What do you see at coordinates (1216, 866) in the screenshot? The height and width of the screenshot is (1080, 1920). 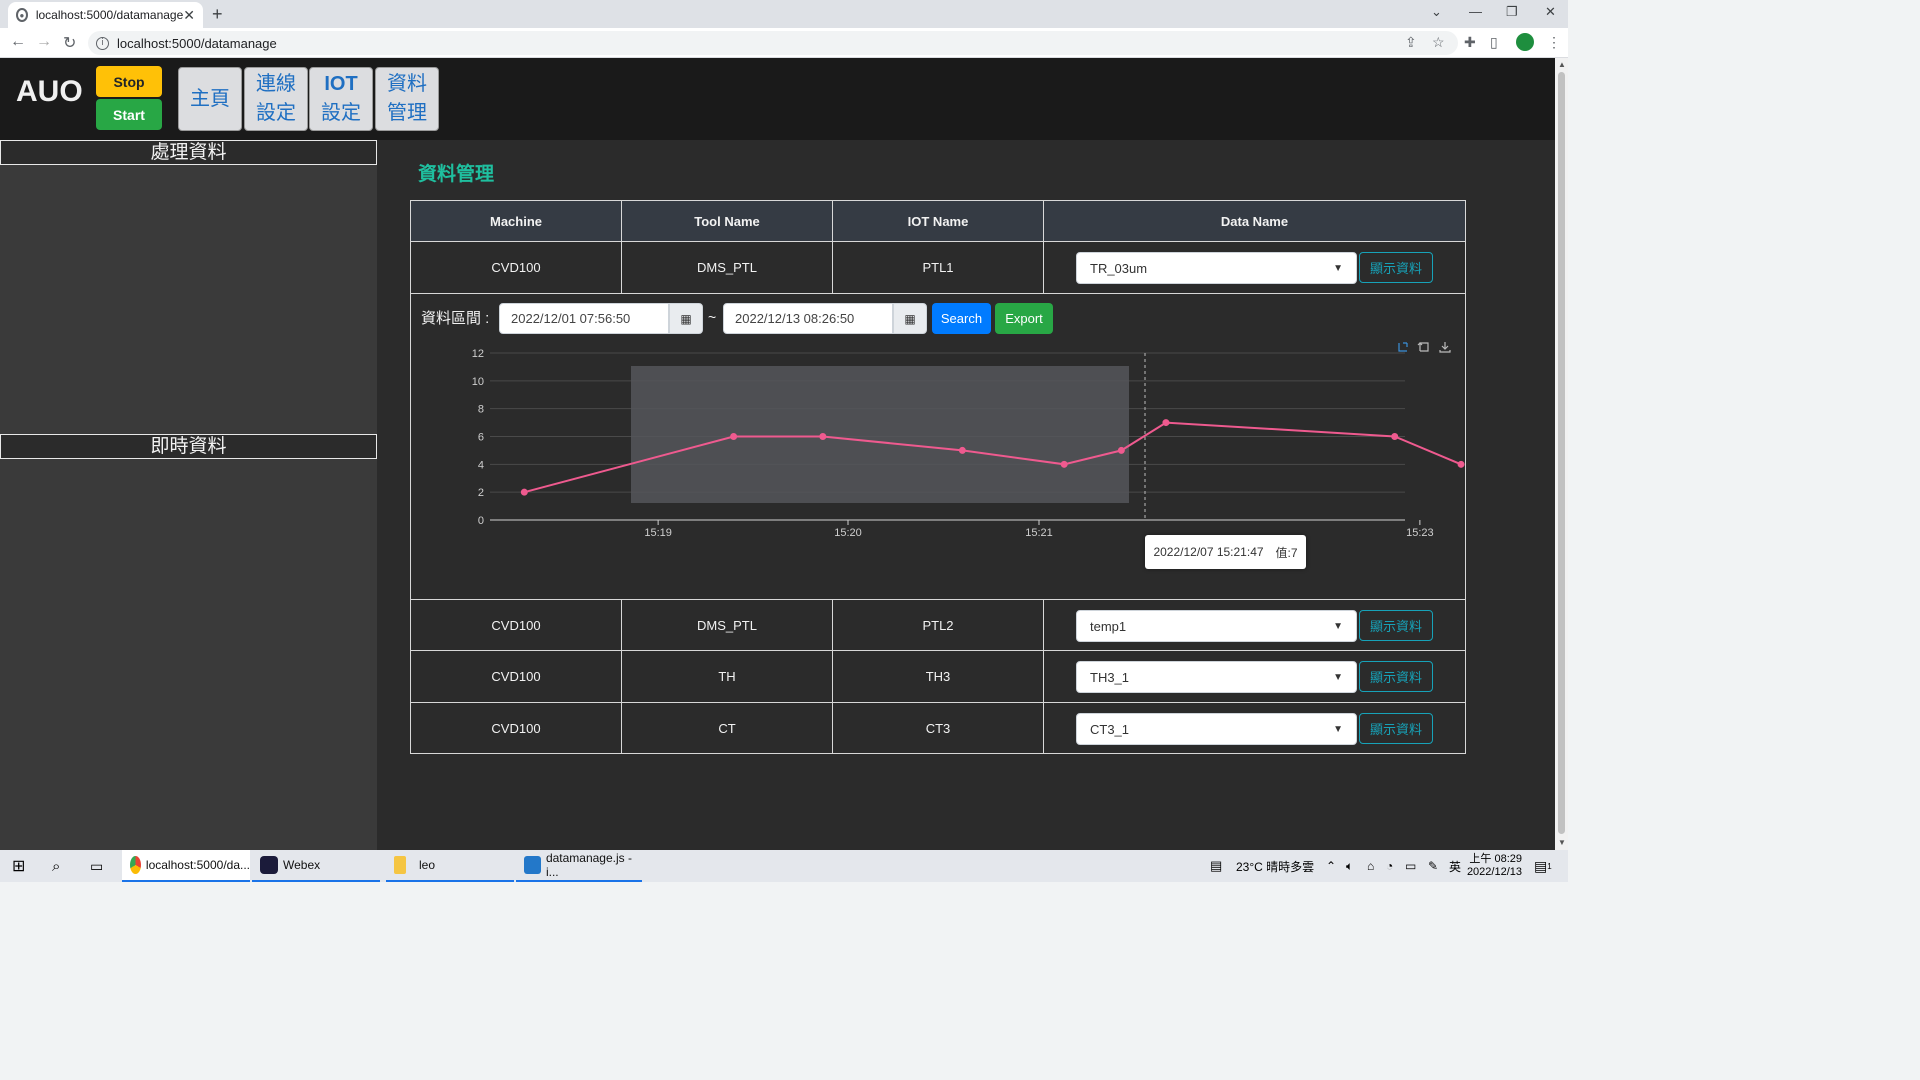 I see `weather-icon: ▤` at bounding box center [1216, 866].